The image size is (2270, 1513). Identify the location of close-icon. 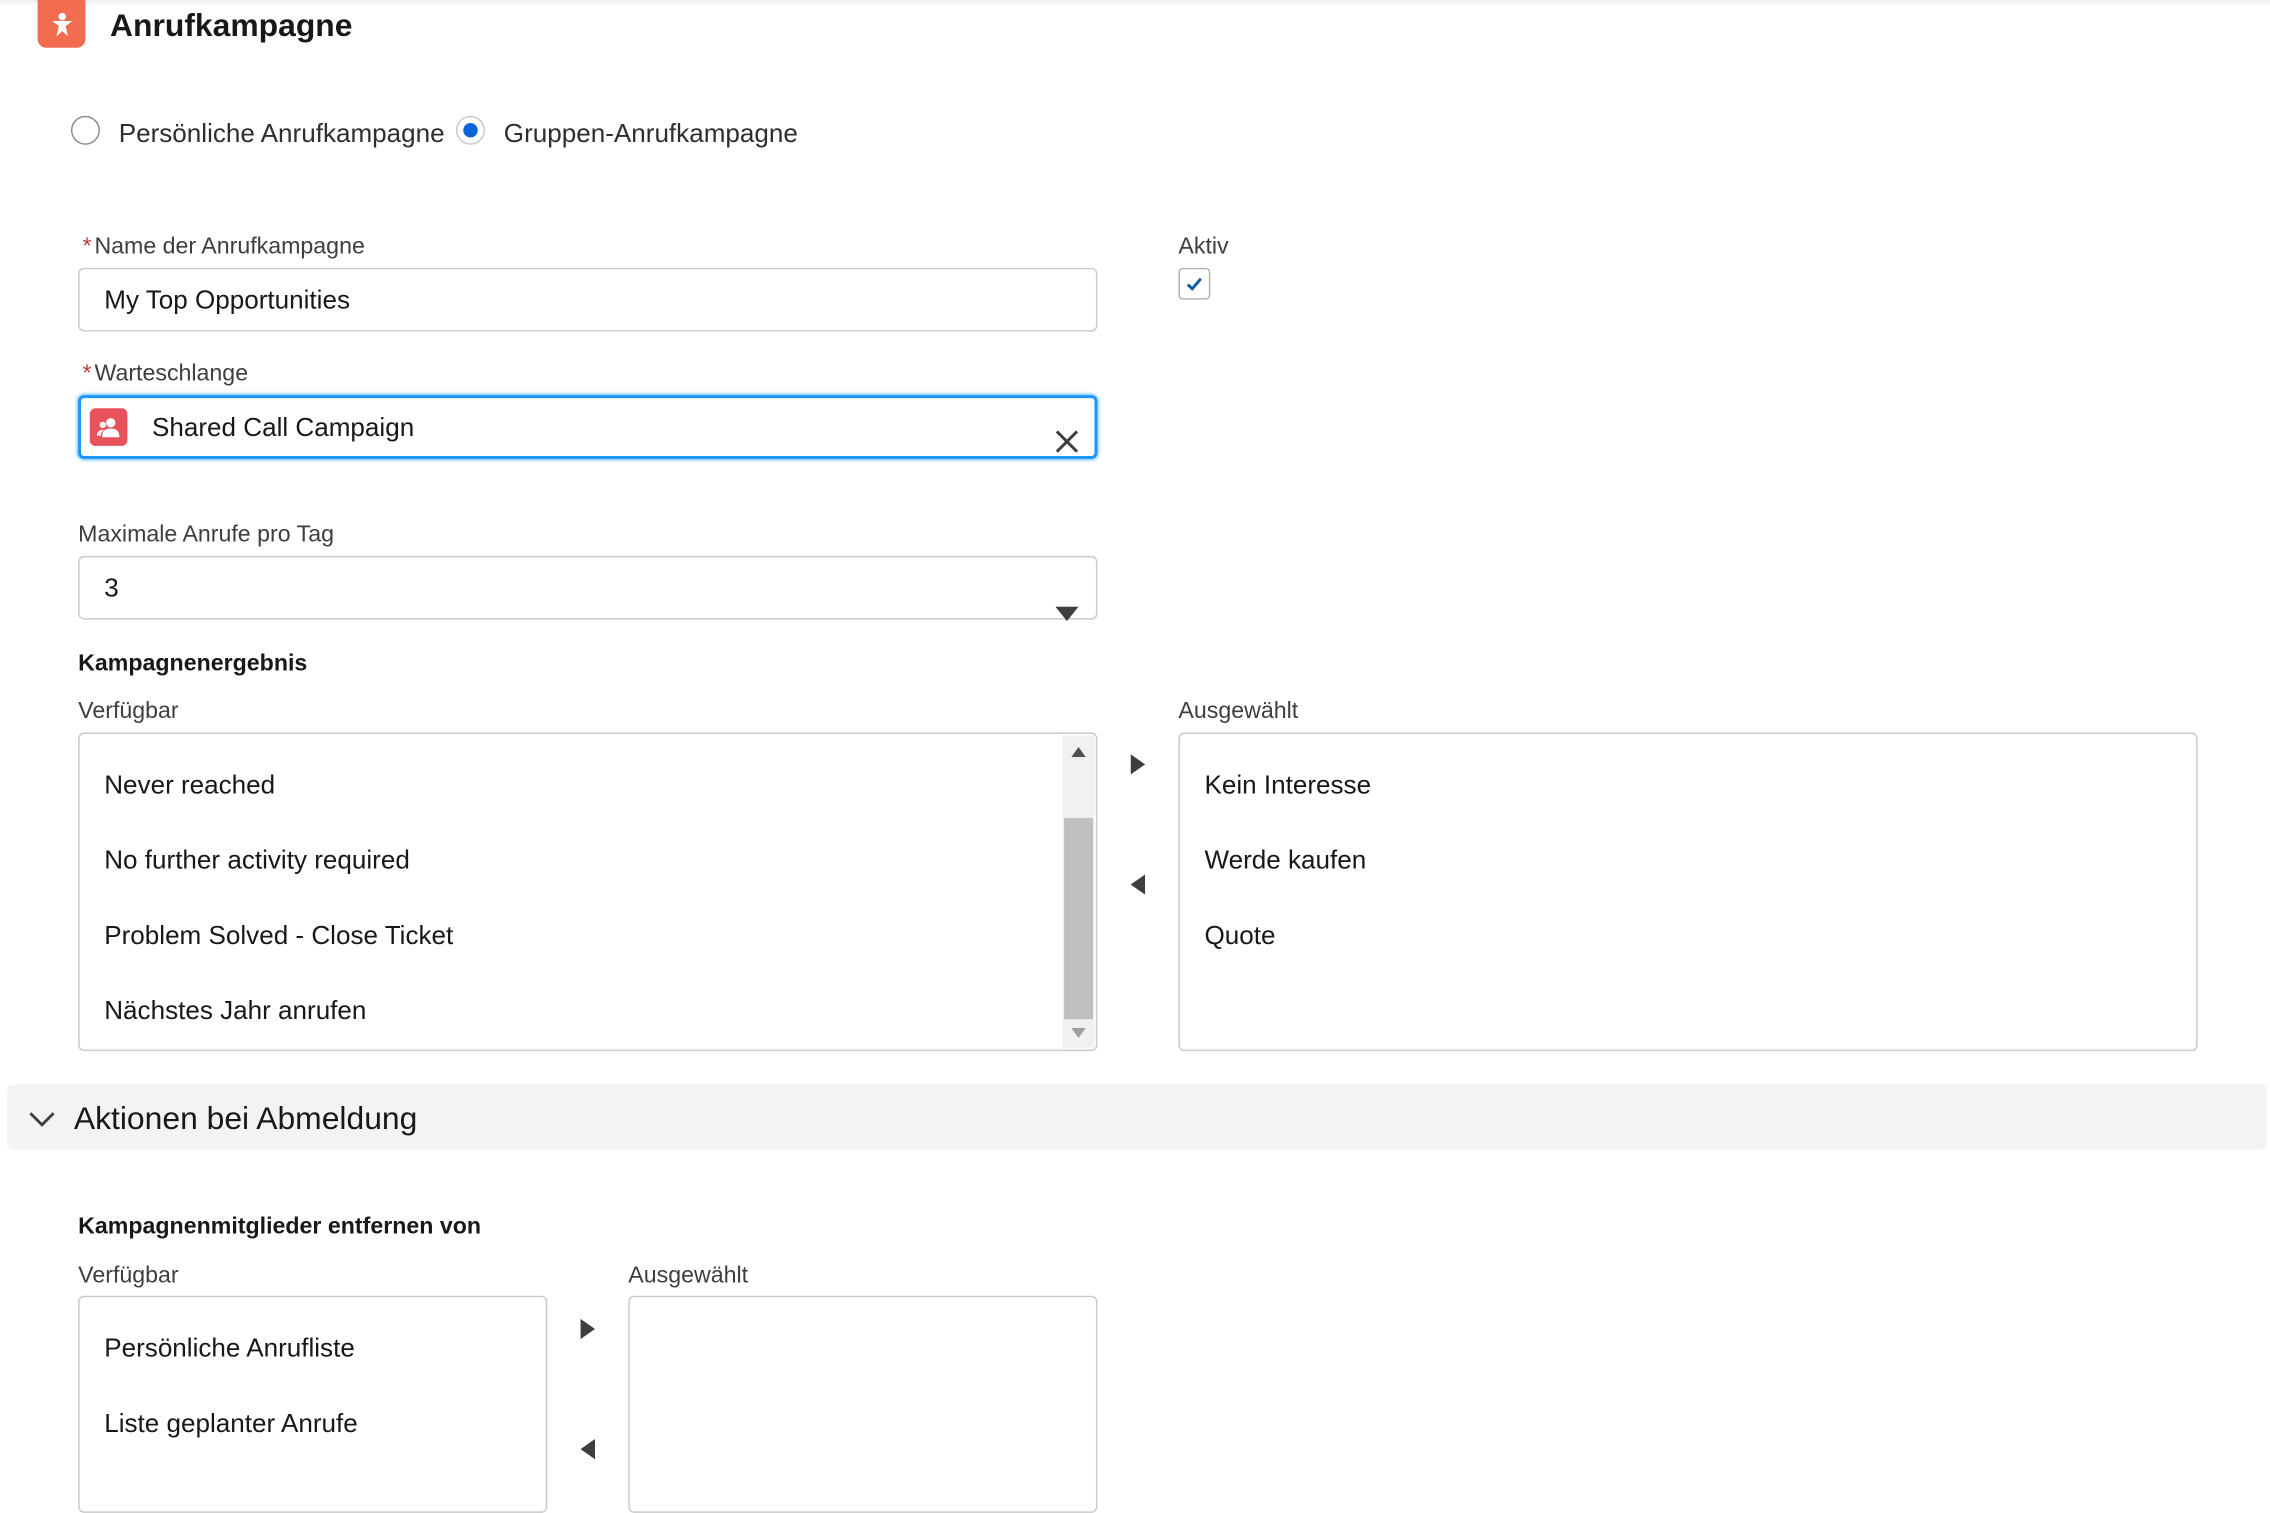
(1067, 434).